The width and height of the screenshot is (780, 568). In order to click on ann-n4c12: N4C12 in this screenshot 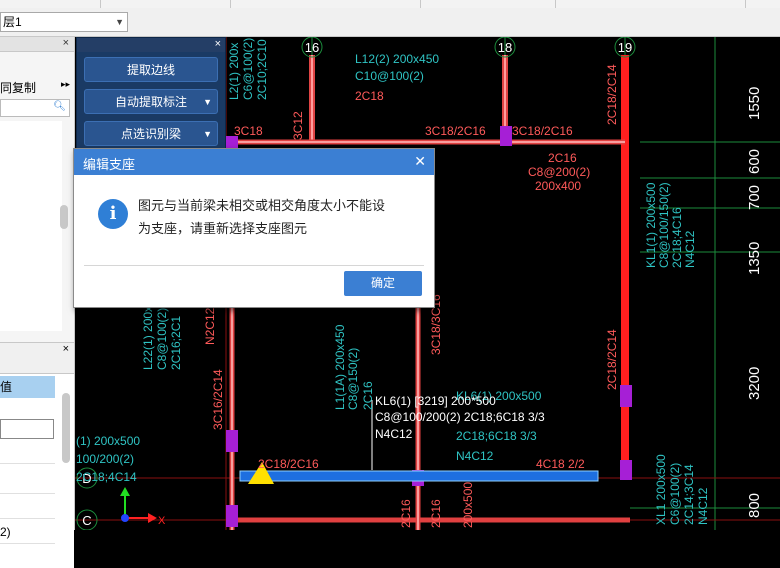, I will do `click(690, 249)`.